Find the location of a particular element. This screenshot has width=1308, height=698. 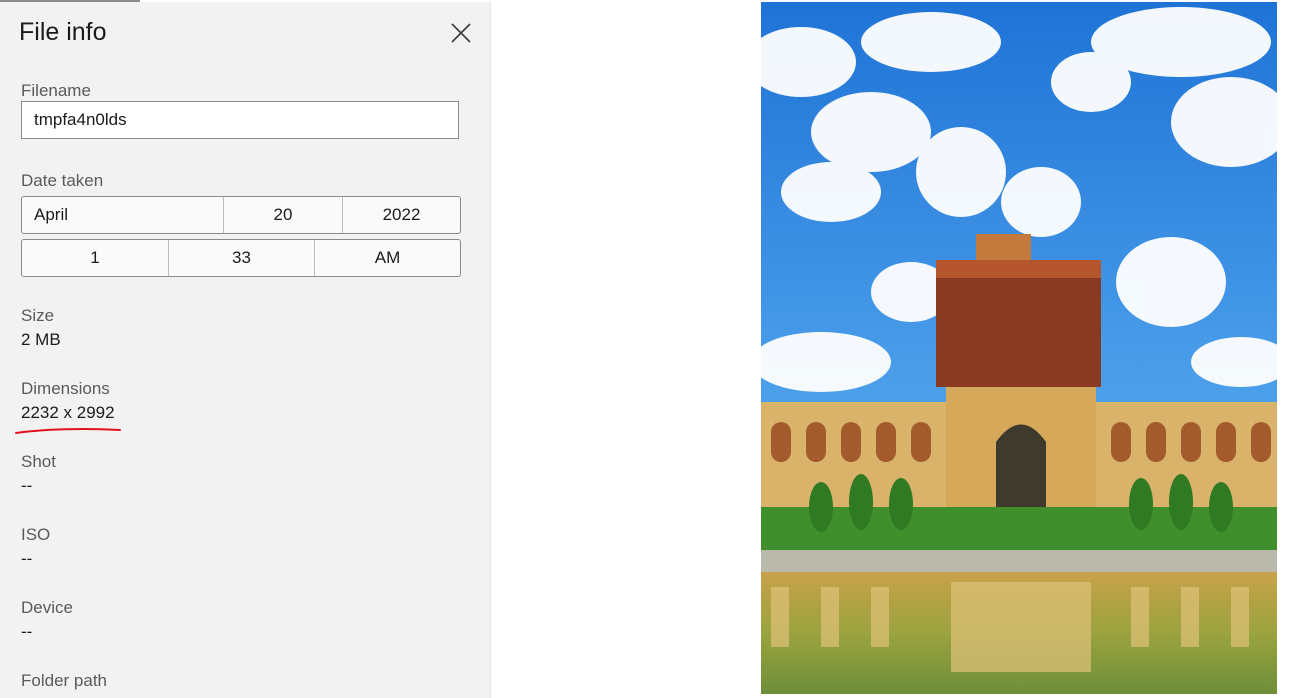

minute-select: 33 is located at coordinates (241, 258).